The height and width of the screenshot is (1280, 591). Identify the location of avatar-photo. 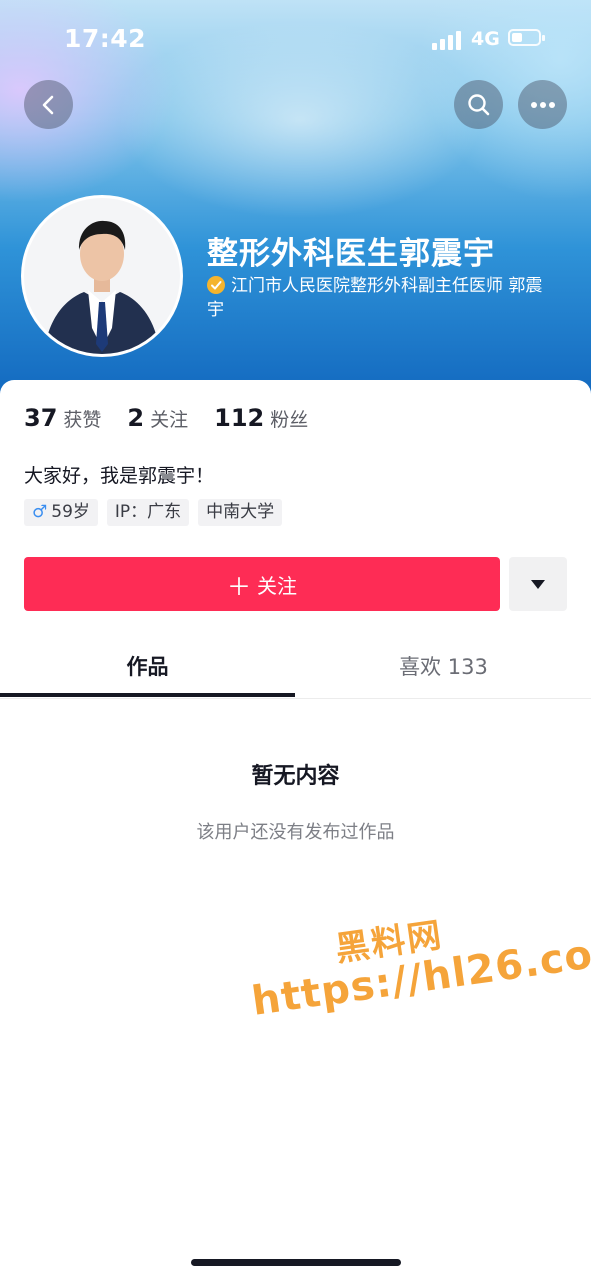
(102, 276).